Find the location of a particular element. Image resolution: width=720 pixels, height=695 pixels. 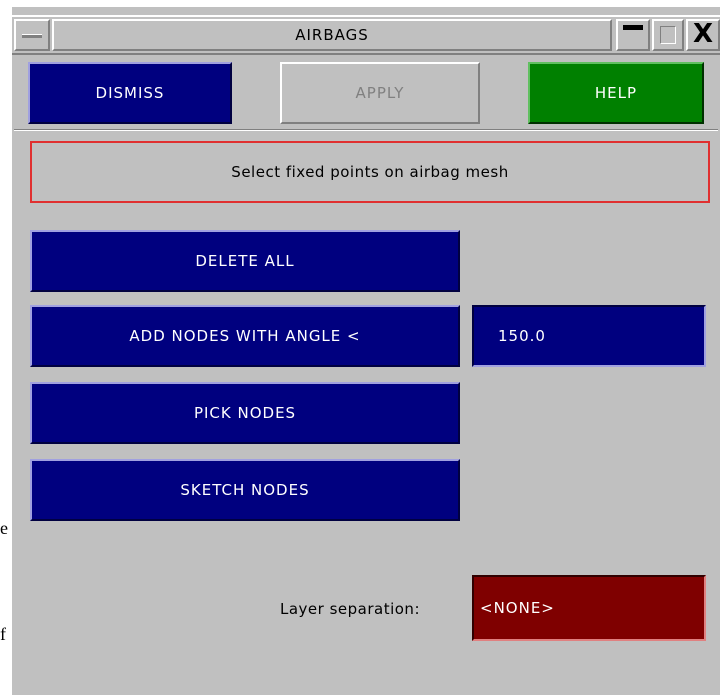

help-button: HELP is located at coordinates (616, 93).